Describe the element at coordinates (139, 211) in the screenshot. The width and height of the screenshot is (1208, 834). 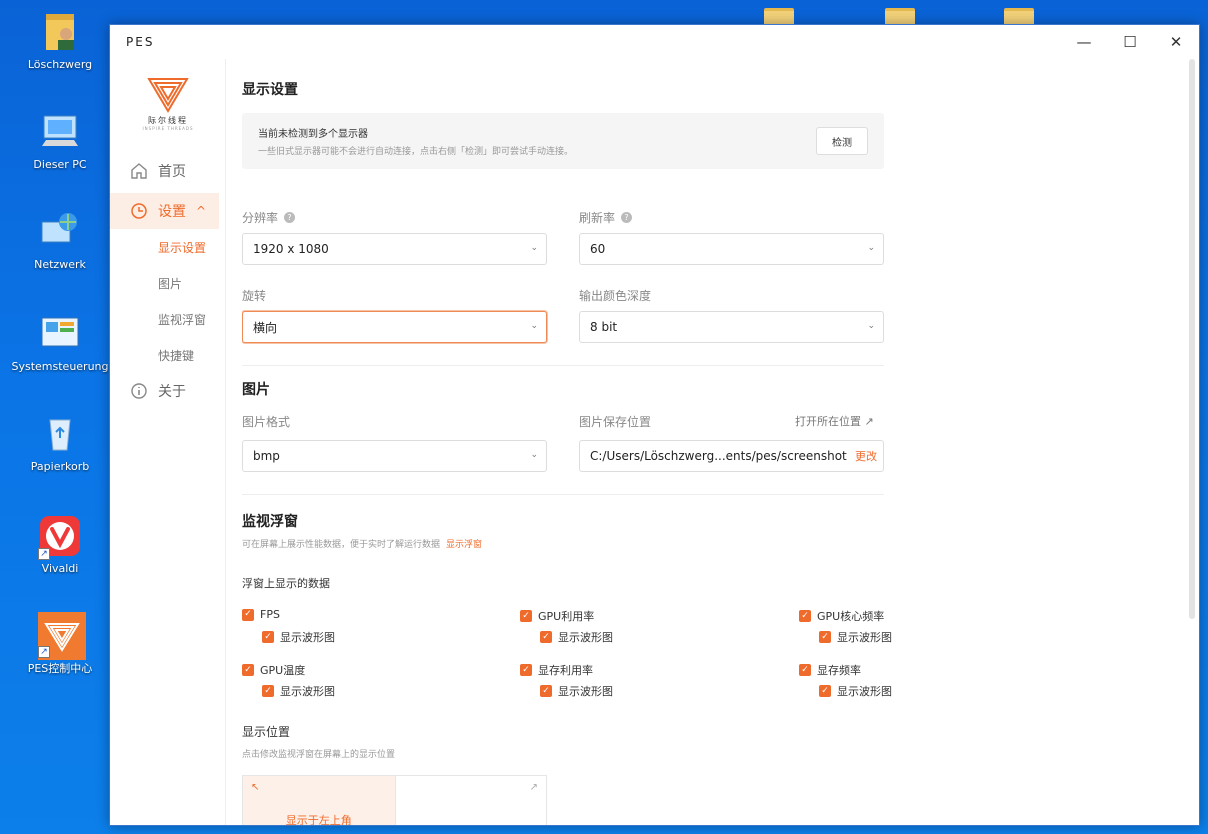
I see `settings-icon` at that location.